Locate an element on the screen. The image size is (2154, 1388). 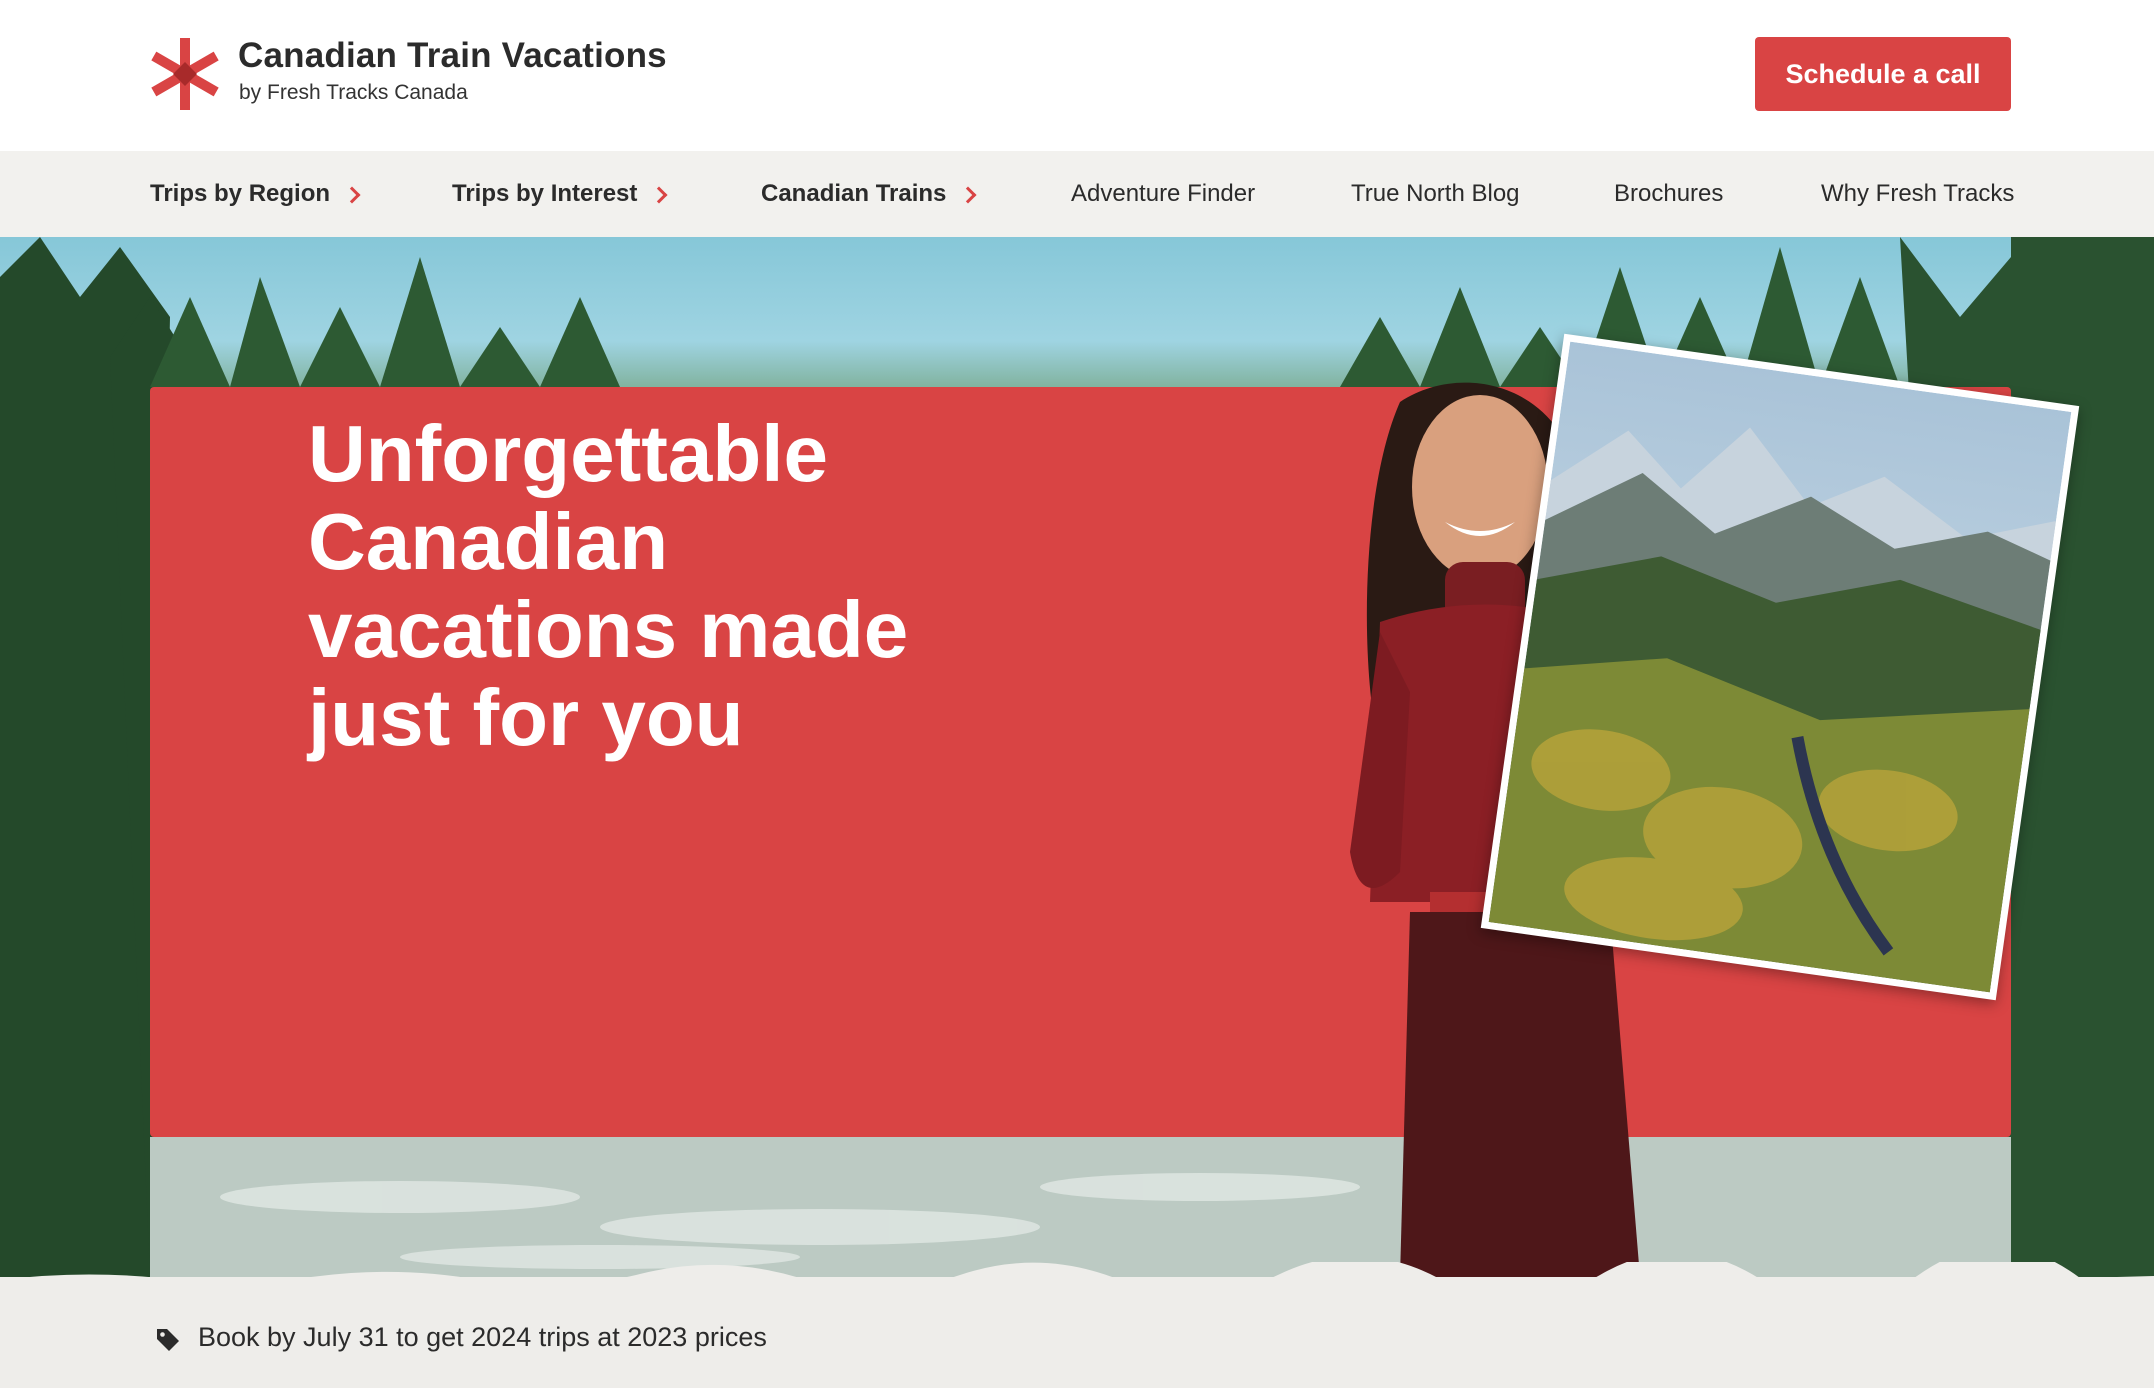
nav-item-label: Canadian Trains is located at coordinates (854, 193).